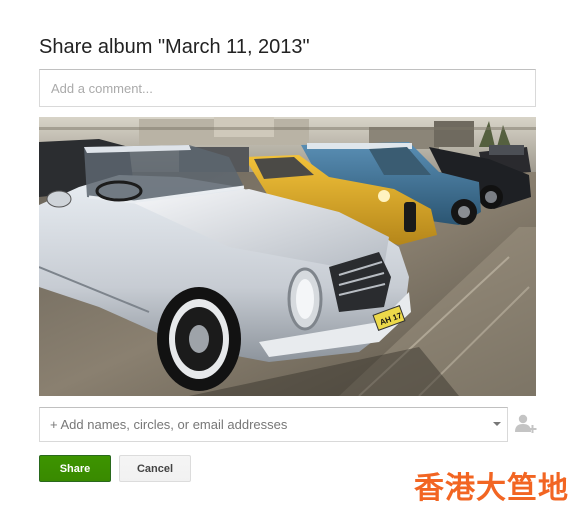  What do you see at coordinates (260, 424) in the screenshot?
I see `recipients-input` at bounding box center [260, 424].